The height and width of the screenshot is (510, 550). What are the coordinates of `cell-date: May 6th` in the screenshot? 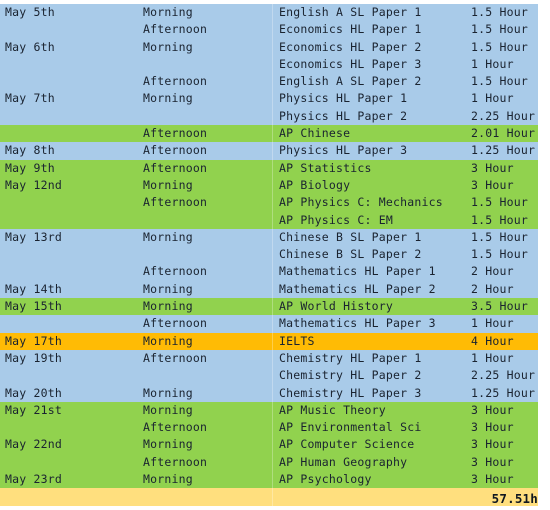 It's located at (71, 47).